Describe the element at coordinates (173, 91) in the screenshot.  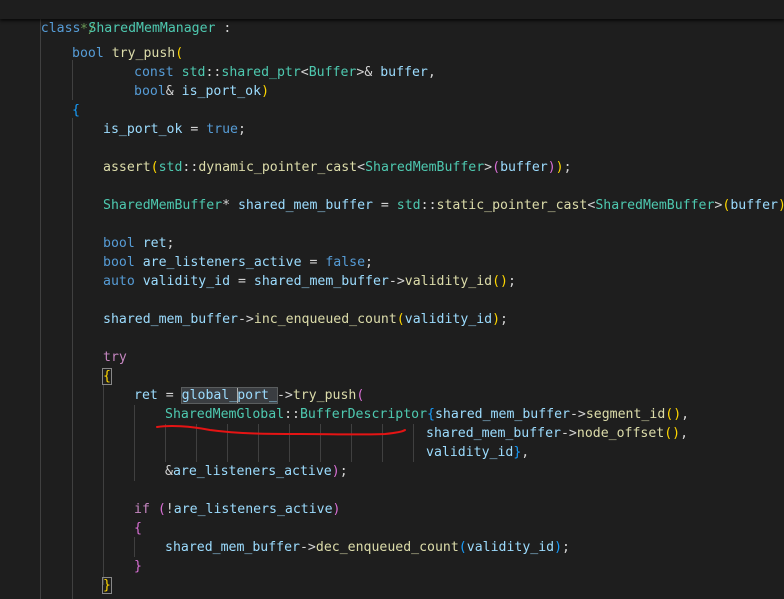
I see `code-token: &` at that location.